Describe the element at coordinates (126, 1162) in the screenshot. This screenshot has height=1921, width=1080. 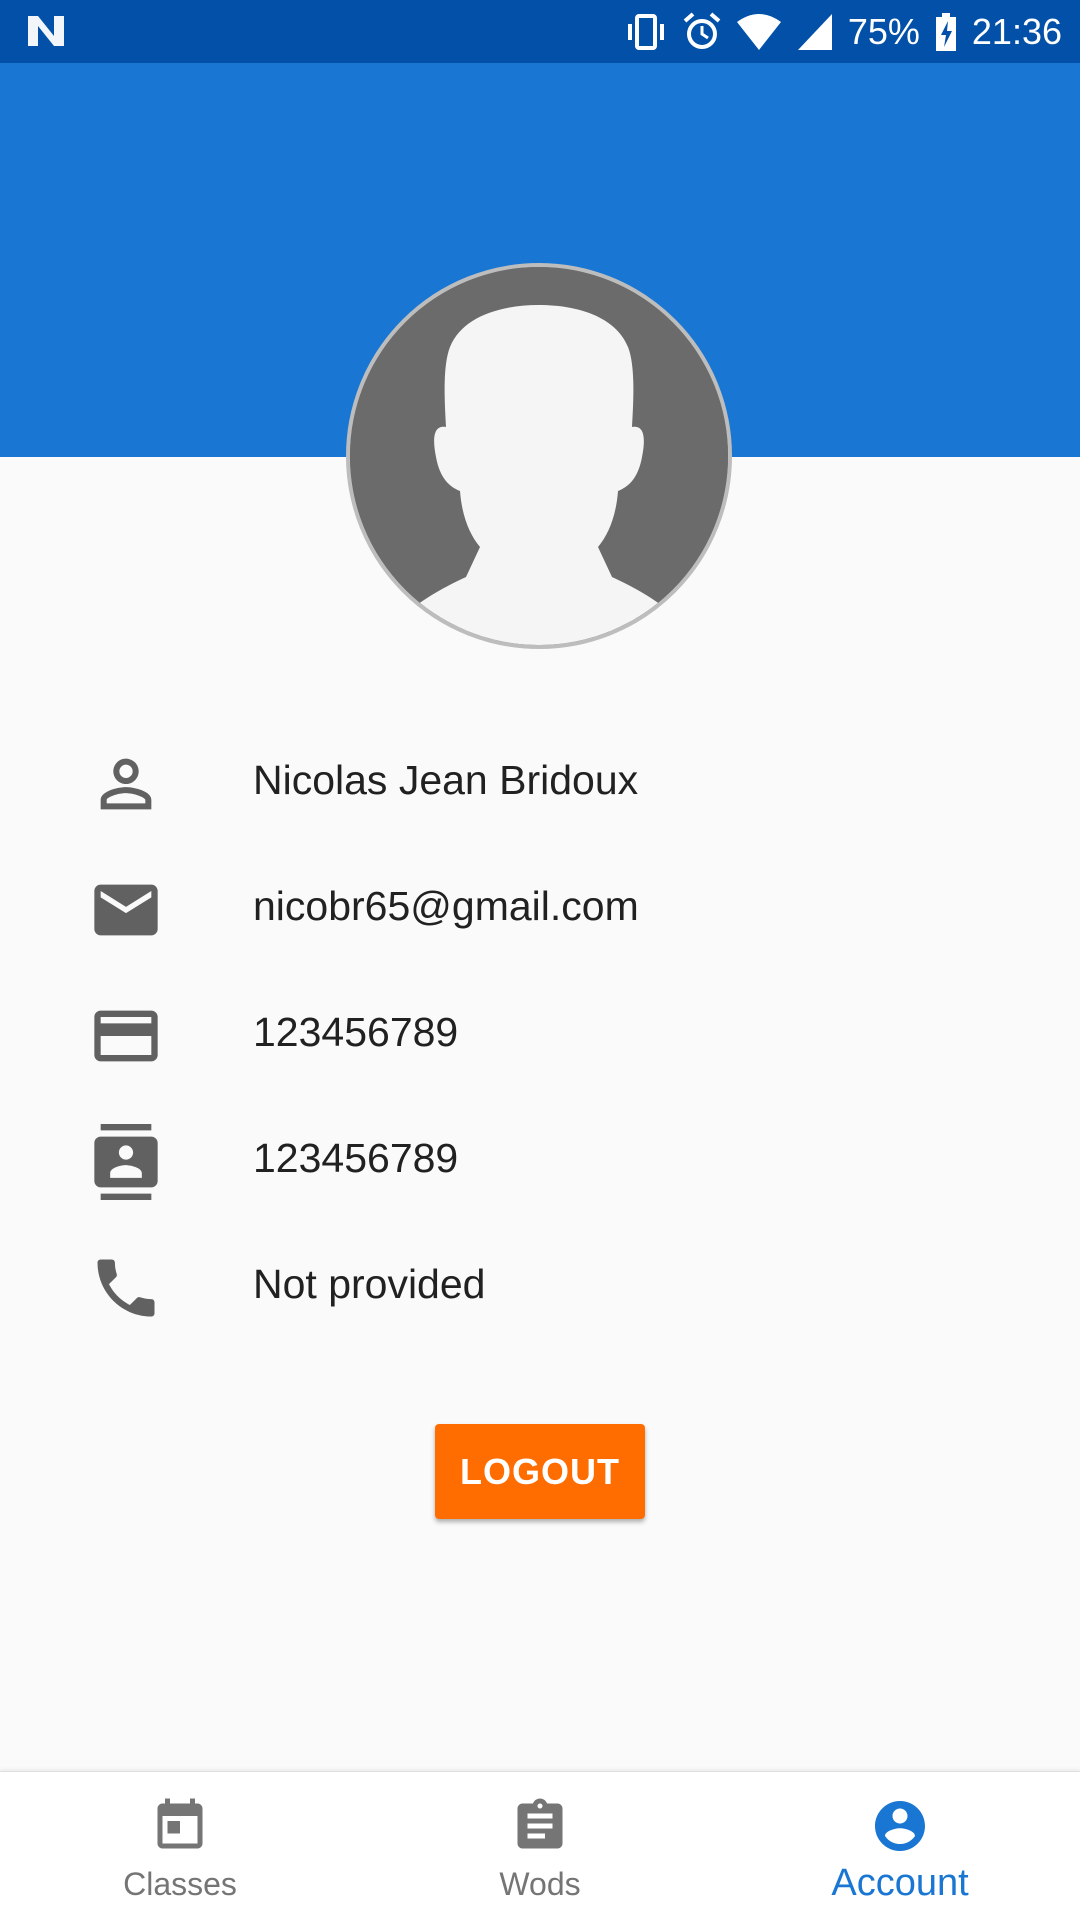
I see `contacts-icon` at that location.